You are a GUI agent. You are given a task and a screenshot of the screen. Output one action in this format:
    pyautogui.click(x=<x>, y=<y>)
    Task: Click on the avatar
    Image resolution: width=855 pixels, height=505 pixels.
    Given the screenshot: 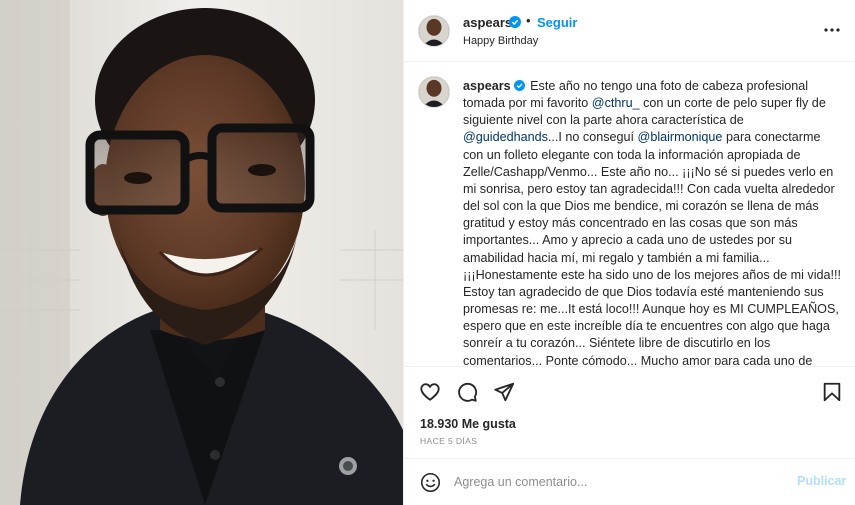 What is the action you would take?
    pyautogui.click(x=434, y=31)
    